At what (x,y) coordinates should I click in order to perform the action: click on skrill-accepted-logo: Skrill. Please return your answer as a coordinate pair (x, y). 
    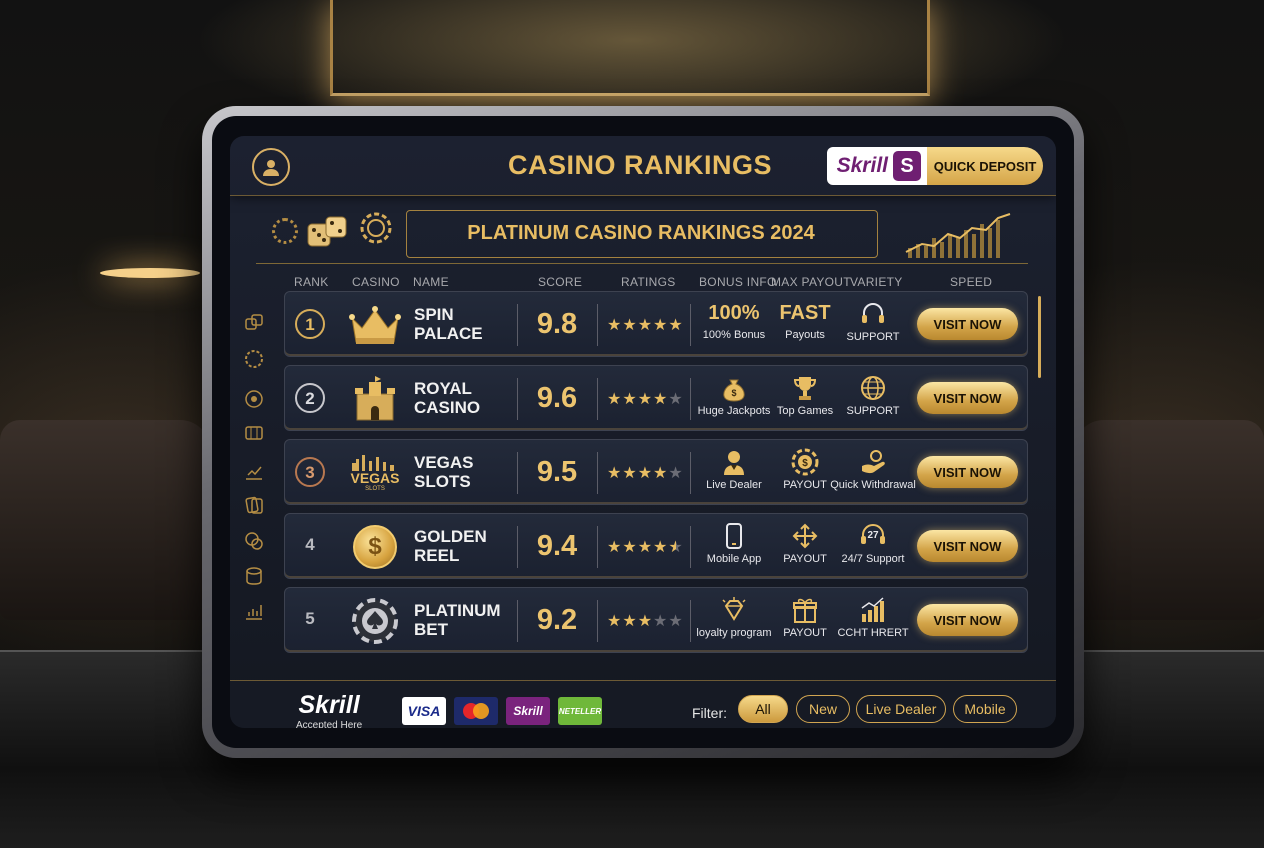
    Looking at the image, I should click on (329, 705).